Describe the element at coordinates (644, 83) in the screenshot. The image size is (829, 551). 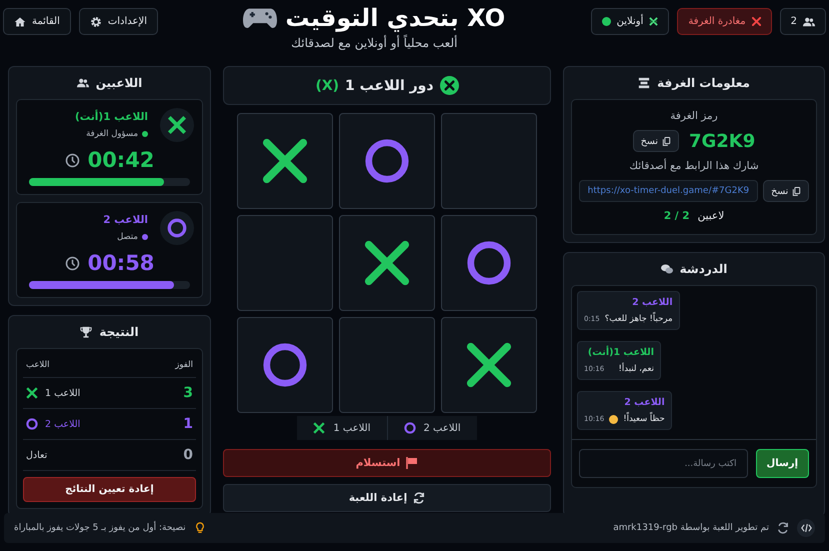
I see `server-icon` at that location.